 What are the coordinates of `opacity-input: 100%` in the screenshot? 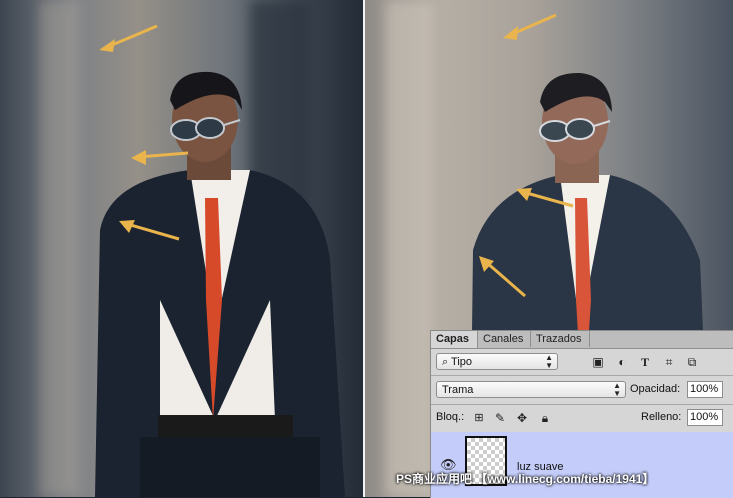 It's located at (705, 389).